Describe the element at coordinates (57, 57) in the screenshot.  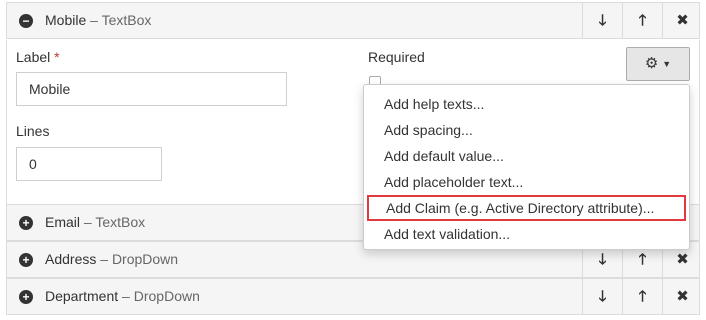
I see `required-asterisk: *` at that location.